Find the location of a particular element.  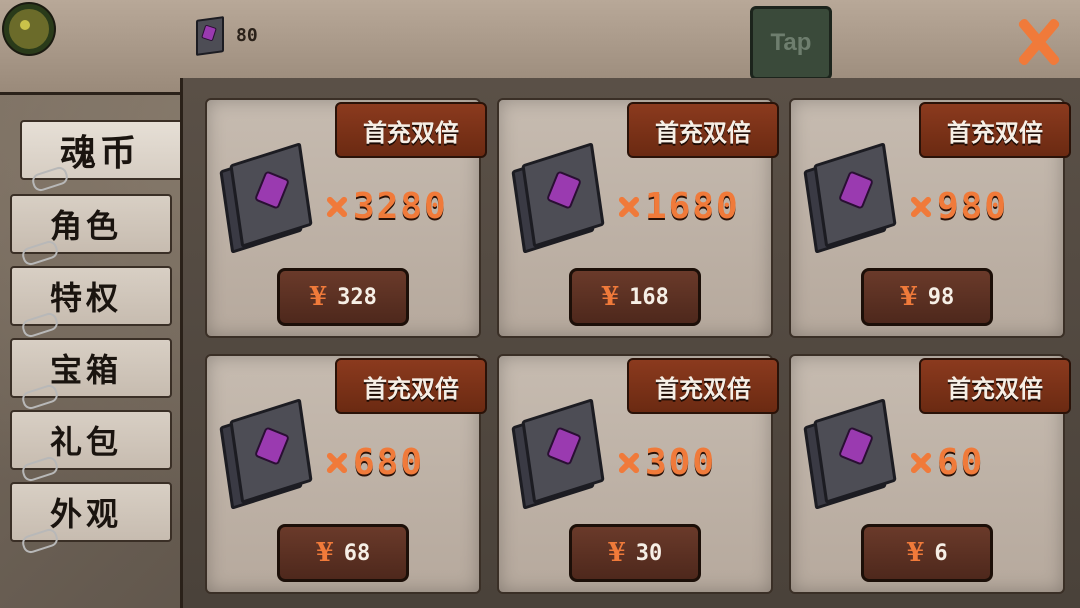

tab-chests: 宝箱 is located at coordinates (91, 375).